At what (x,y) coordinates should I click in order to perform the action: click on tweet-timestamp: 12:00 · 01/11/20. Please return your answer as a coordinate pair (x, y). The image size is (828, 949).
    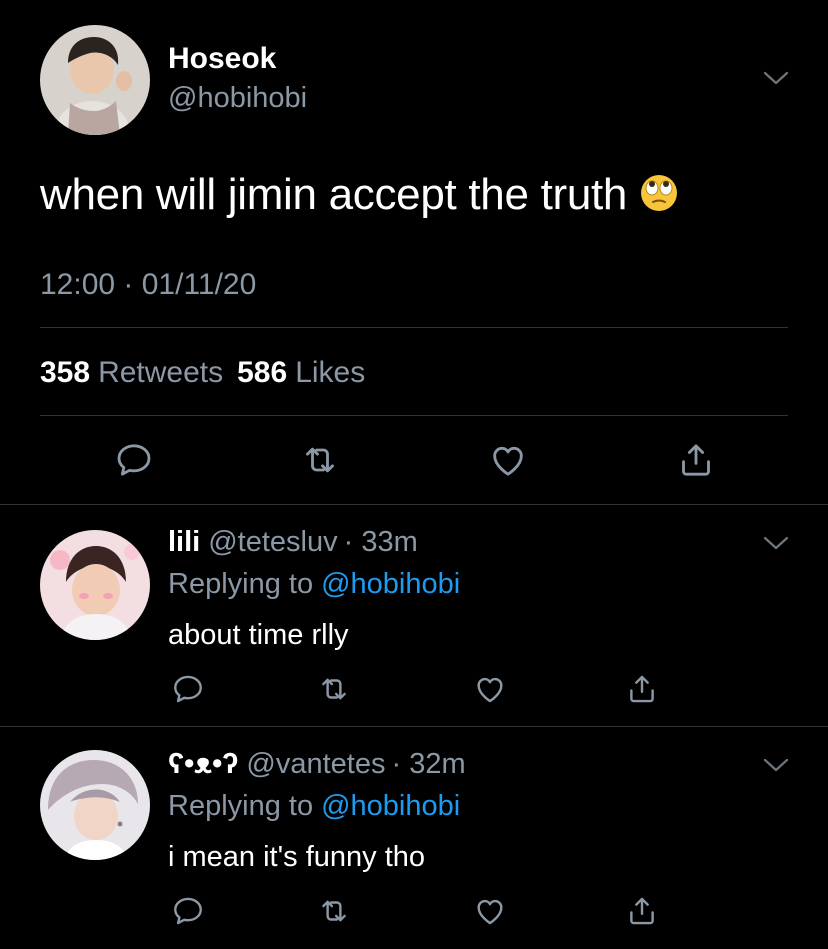
    Looking at the image, I should click on (148, 285).